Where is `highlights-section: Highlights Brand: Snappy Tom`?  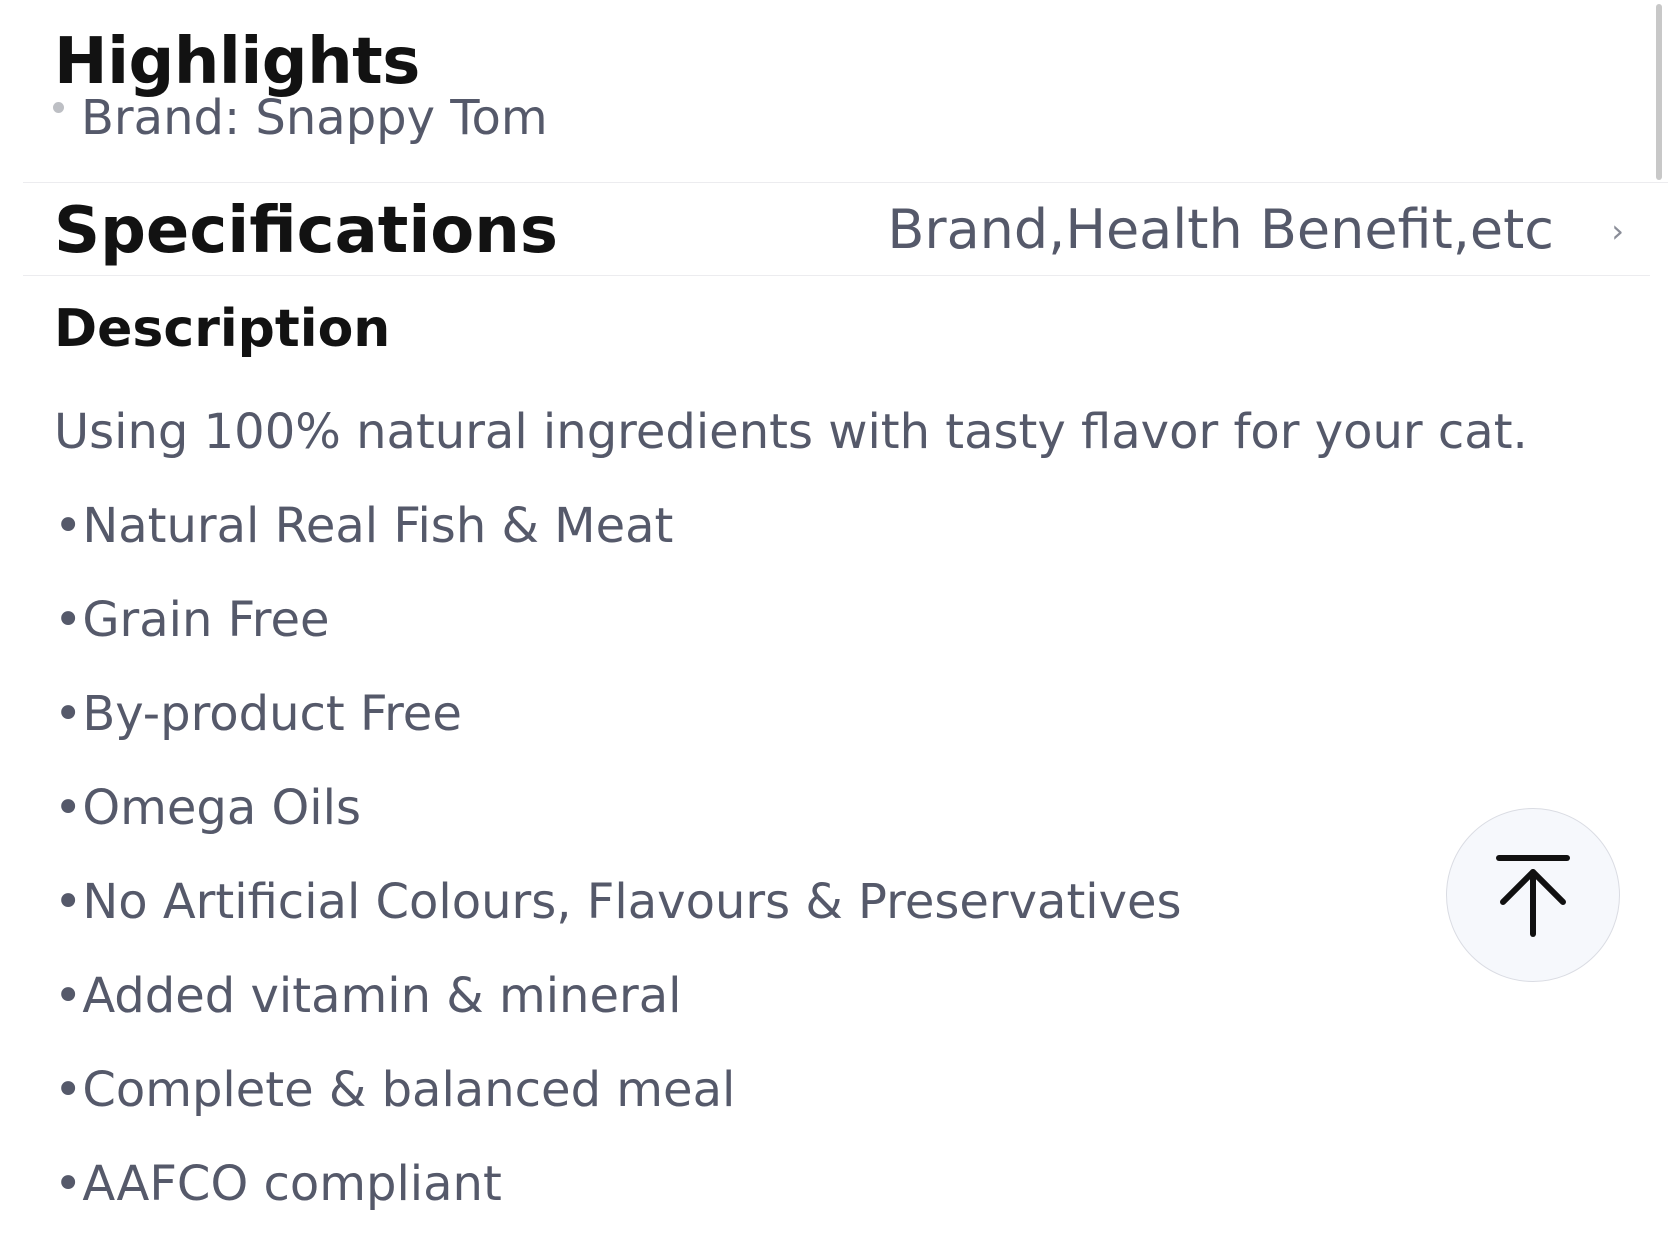
highlights-section: Highlights Brand: Snappy Tom is located at coordinates (845, 91).